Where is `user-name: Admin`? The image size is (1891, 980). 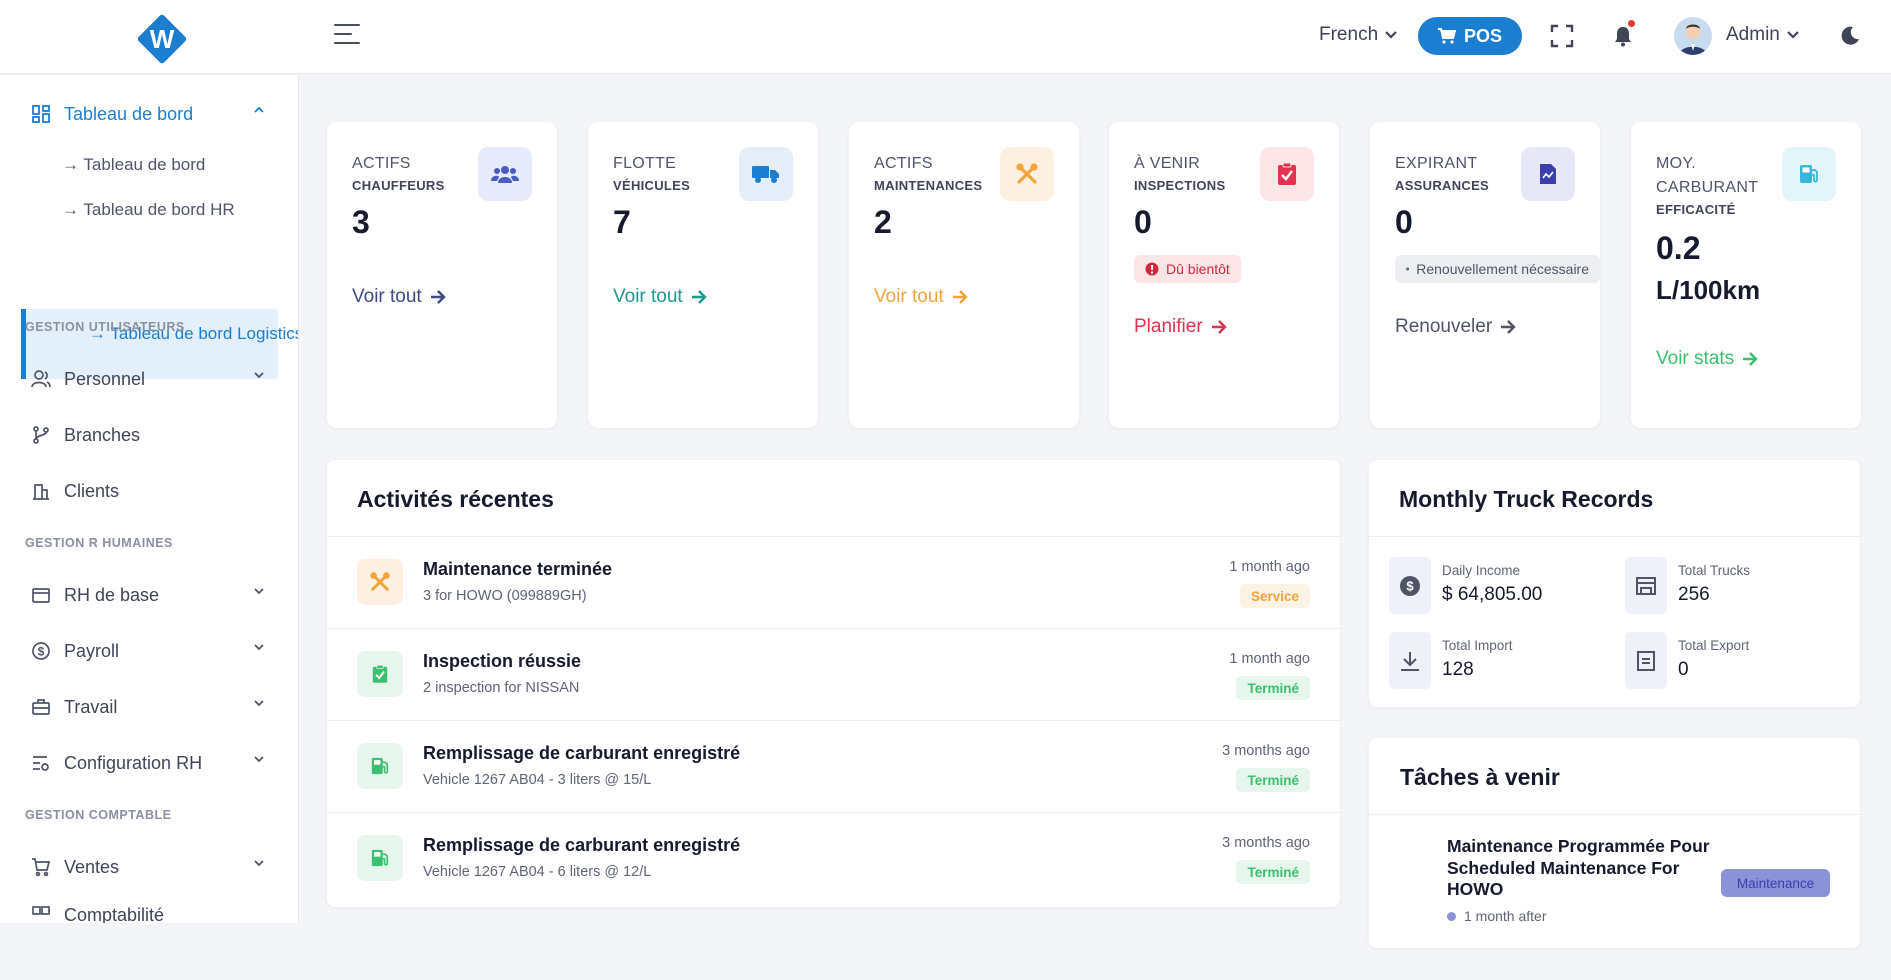
user-name: Admin is located at coordinates (1753, 34).